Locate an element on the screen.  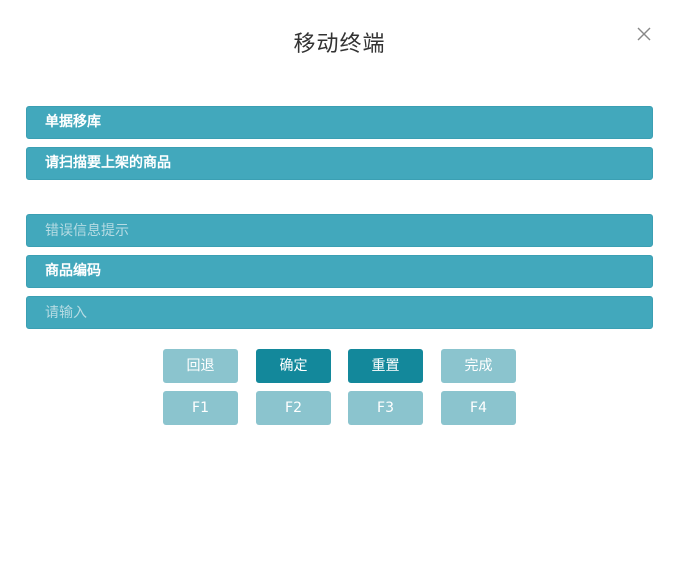
f3-button: F3 is located at coordinates (385, 408).